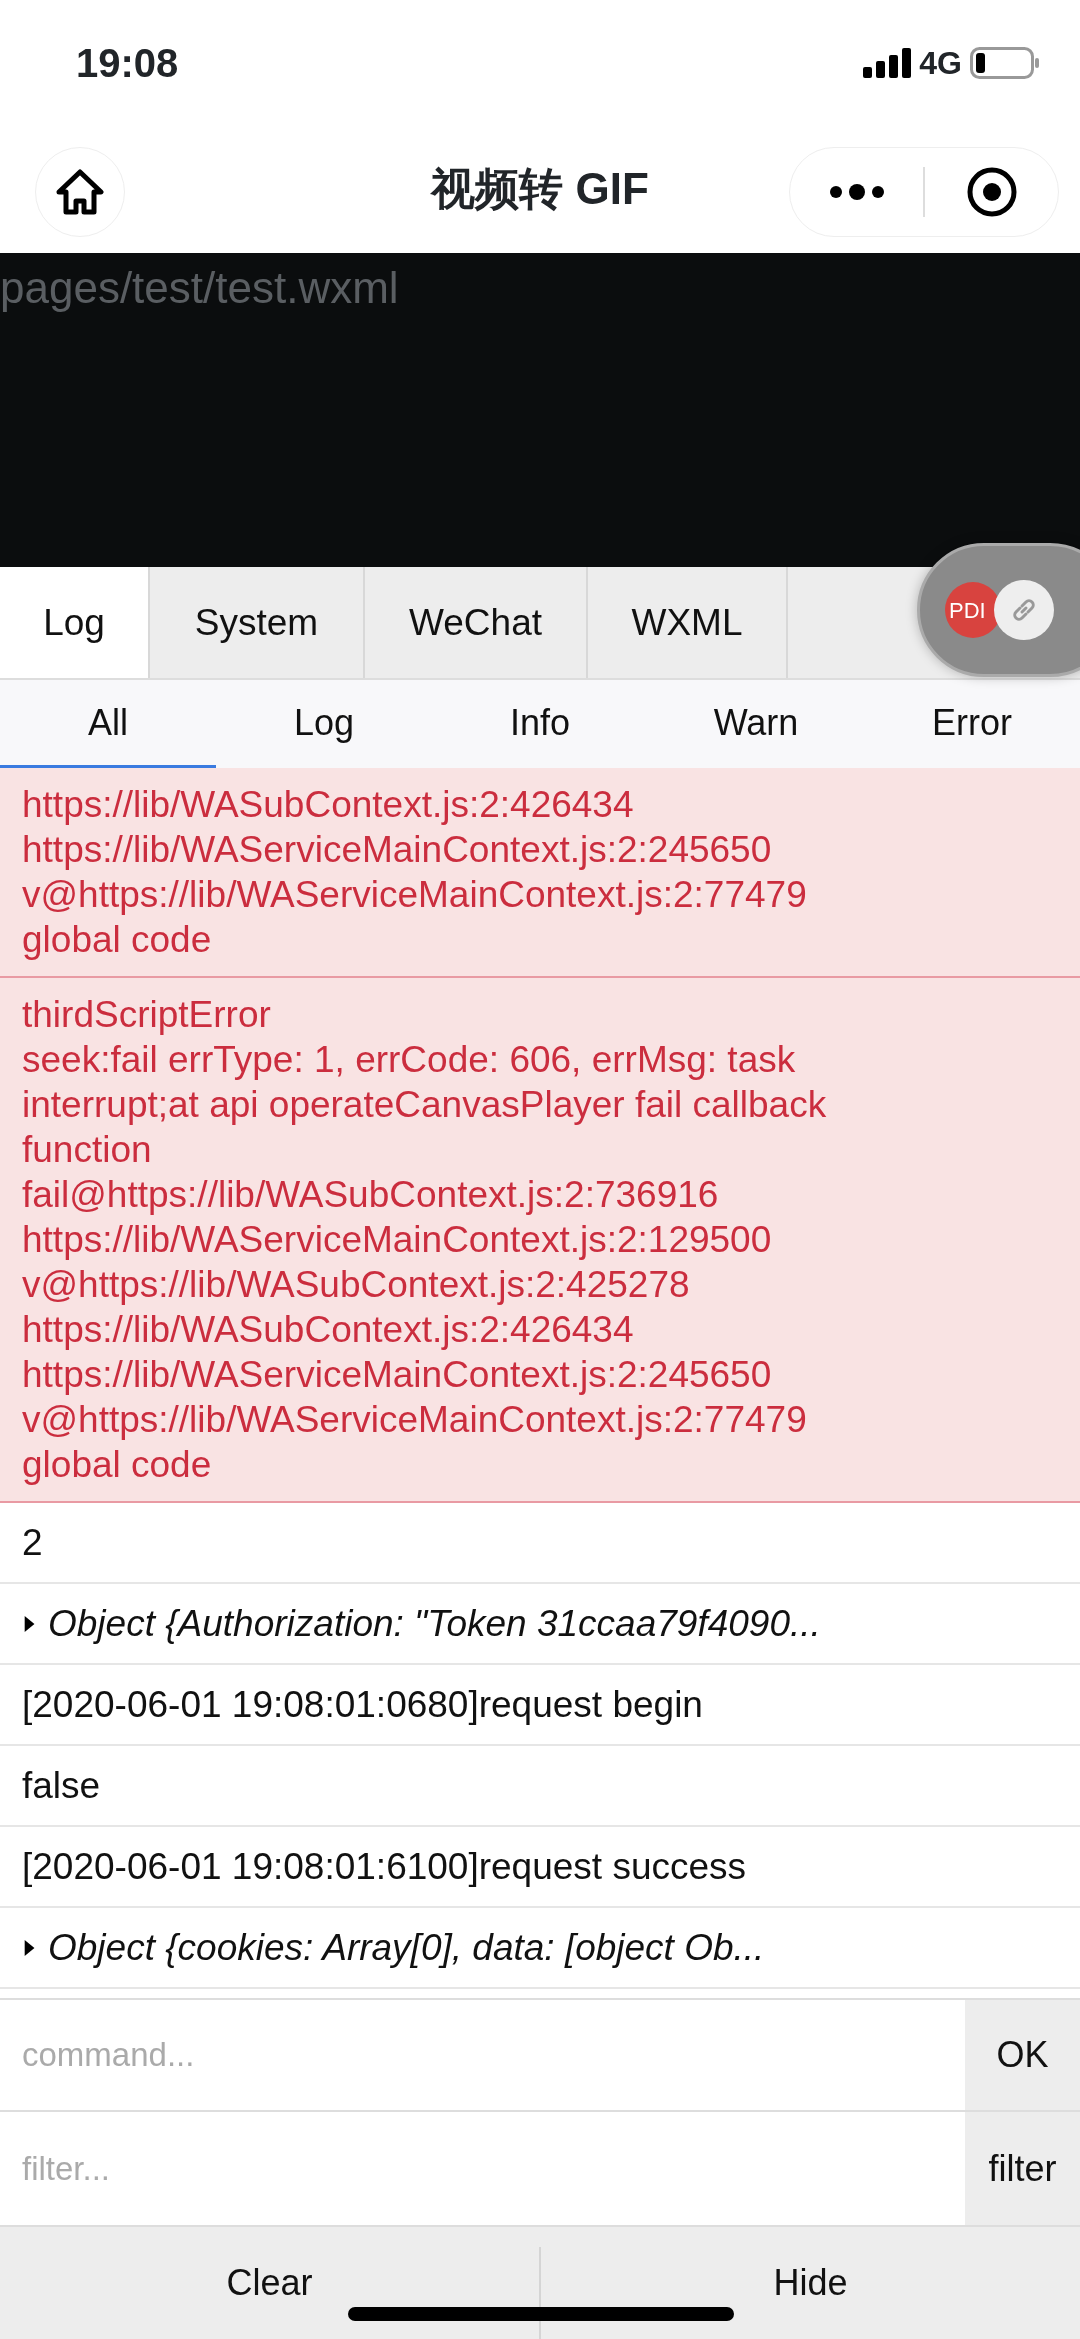 The width and height of the screenshot is (1080, 2339). Describe the element at coordinates (991, 192) in the screenshot. I see `record-icon` at that location.